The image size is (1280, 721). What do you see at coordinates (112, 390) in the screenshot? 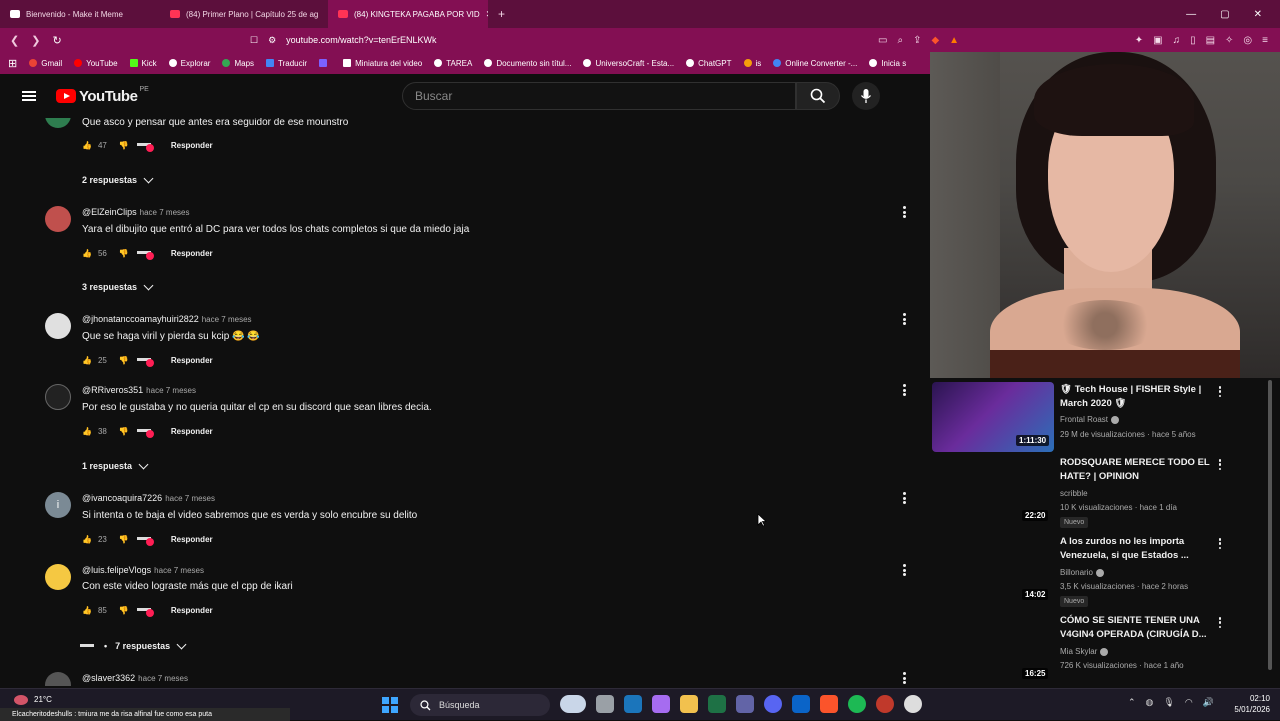
I see `comment-author: @RRiveros351` at bounding box center [112, 390].